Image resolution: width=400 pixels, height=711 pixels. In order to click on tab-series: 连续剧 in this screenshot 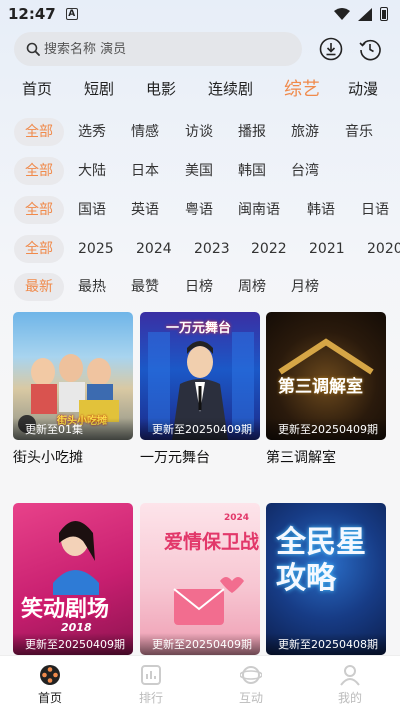, I will do `click(230, 88)`.